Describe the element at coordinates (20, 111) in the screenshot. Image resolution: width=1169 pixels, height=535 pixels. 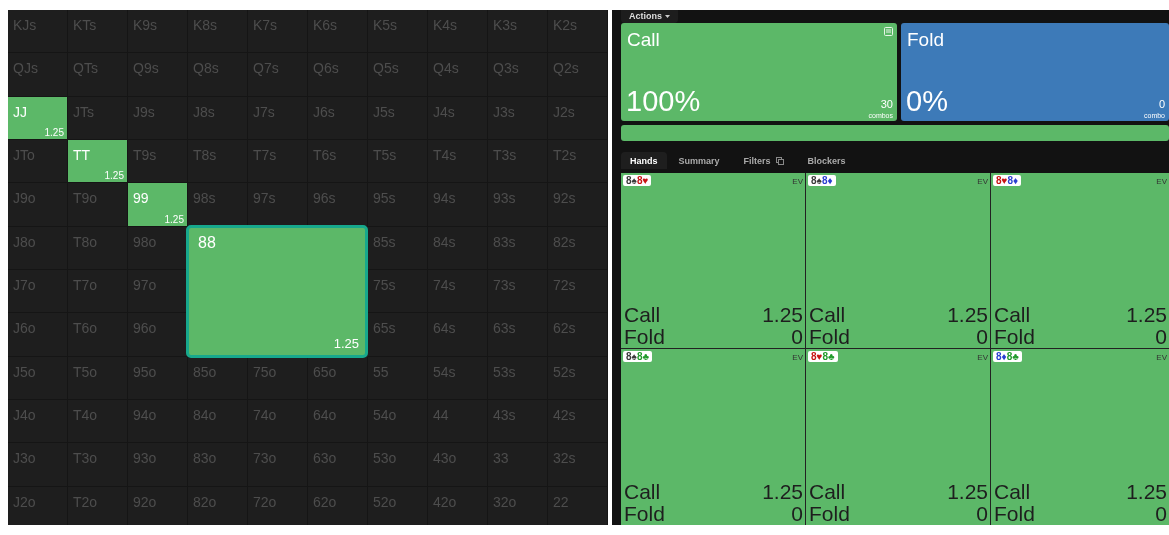
I see `hand-label: JJ` at that location.